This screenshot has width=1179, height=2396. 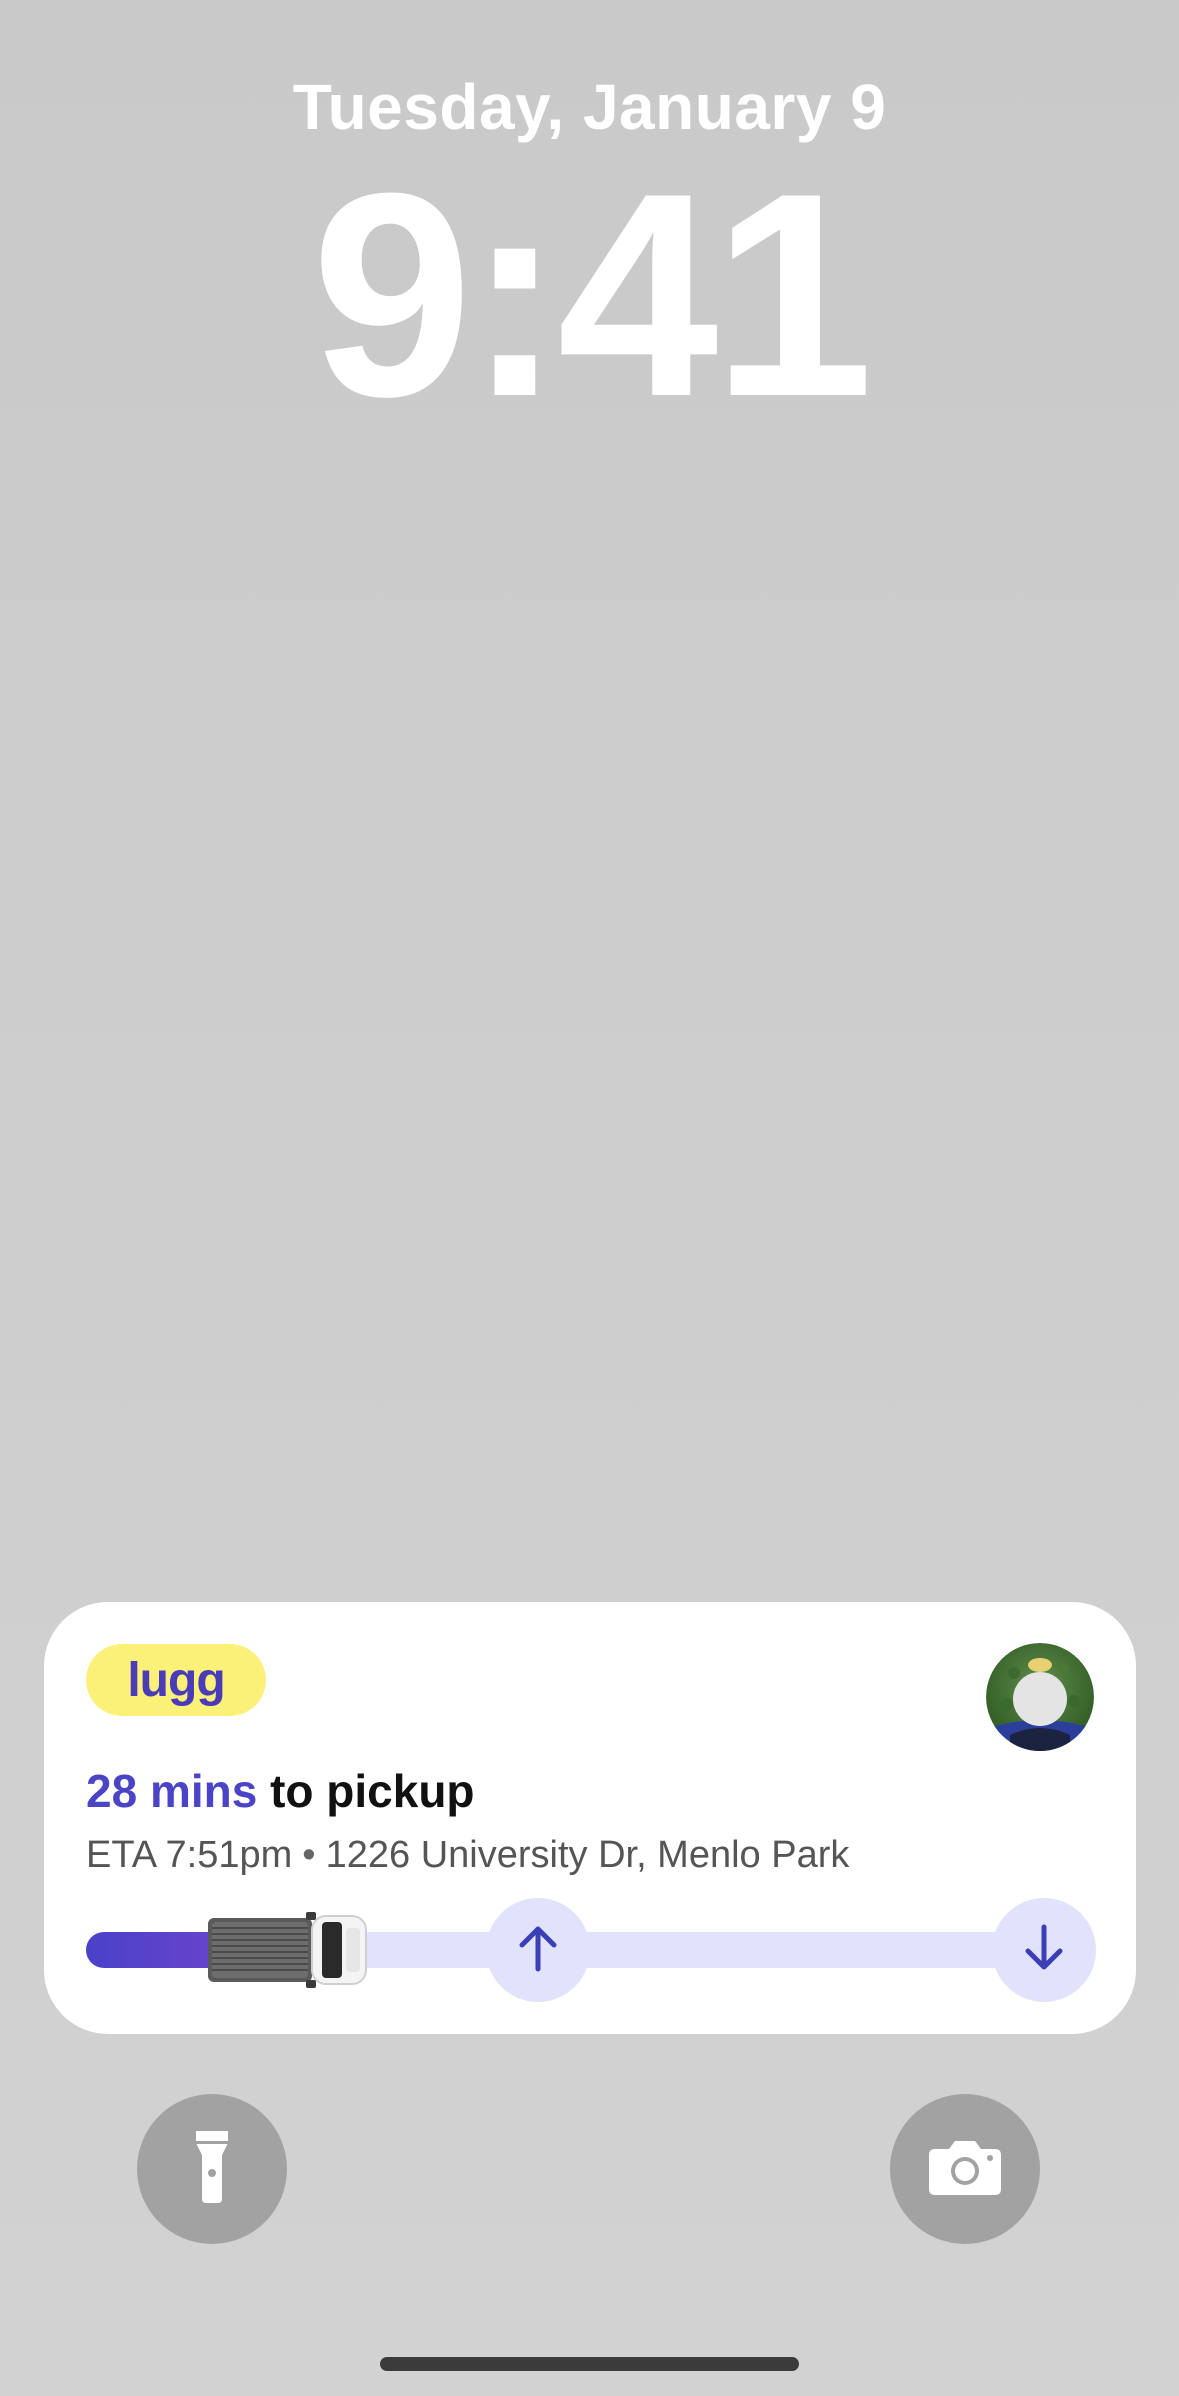 I want to click on truck-icon, so click(x=287, y=1950).